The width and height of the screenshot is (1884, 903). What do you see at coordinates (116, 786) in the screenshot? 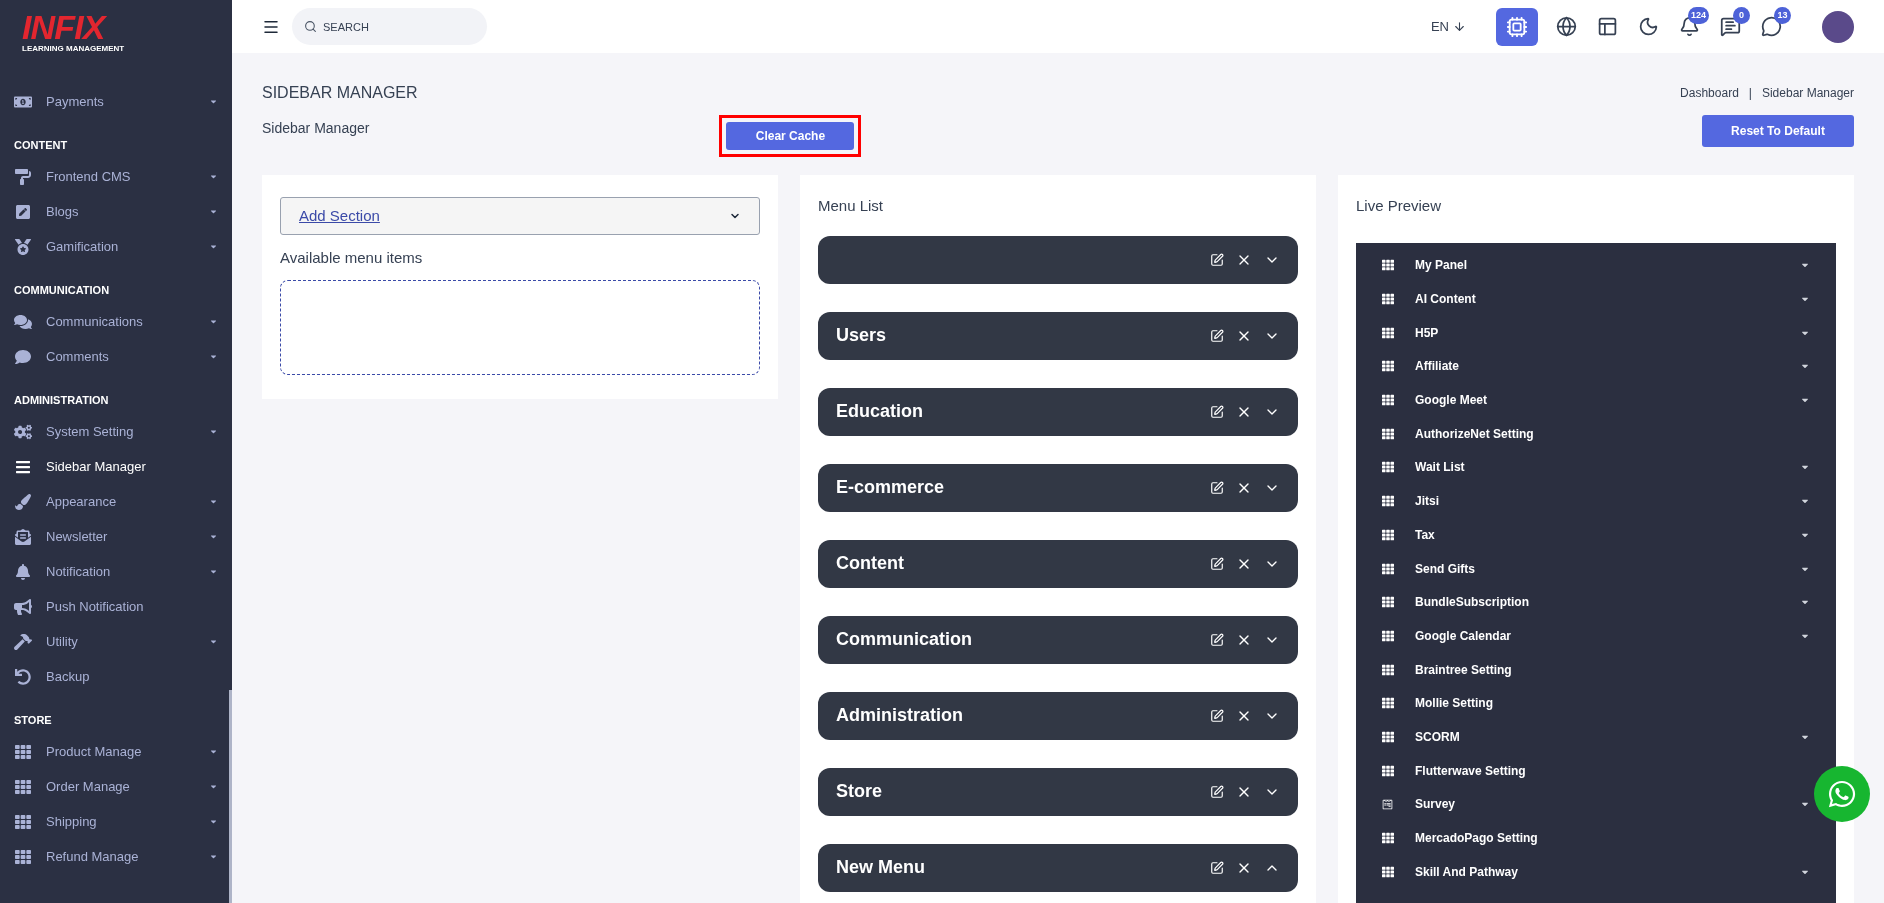
I see `sidebar-item: Order Manage` at bounding box center [116, 786].